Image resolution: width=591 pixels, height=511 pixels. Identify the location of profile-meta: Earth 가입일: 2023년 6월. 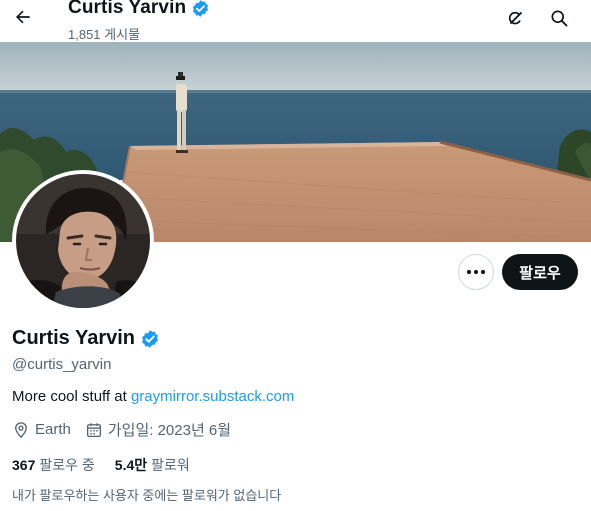
(128, 429).